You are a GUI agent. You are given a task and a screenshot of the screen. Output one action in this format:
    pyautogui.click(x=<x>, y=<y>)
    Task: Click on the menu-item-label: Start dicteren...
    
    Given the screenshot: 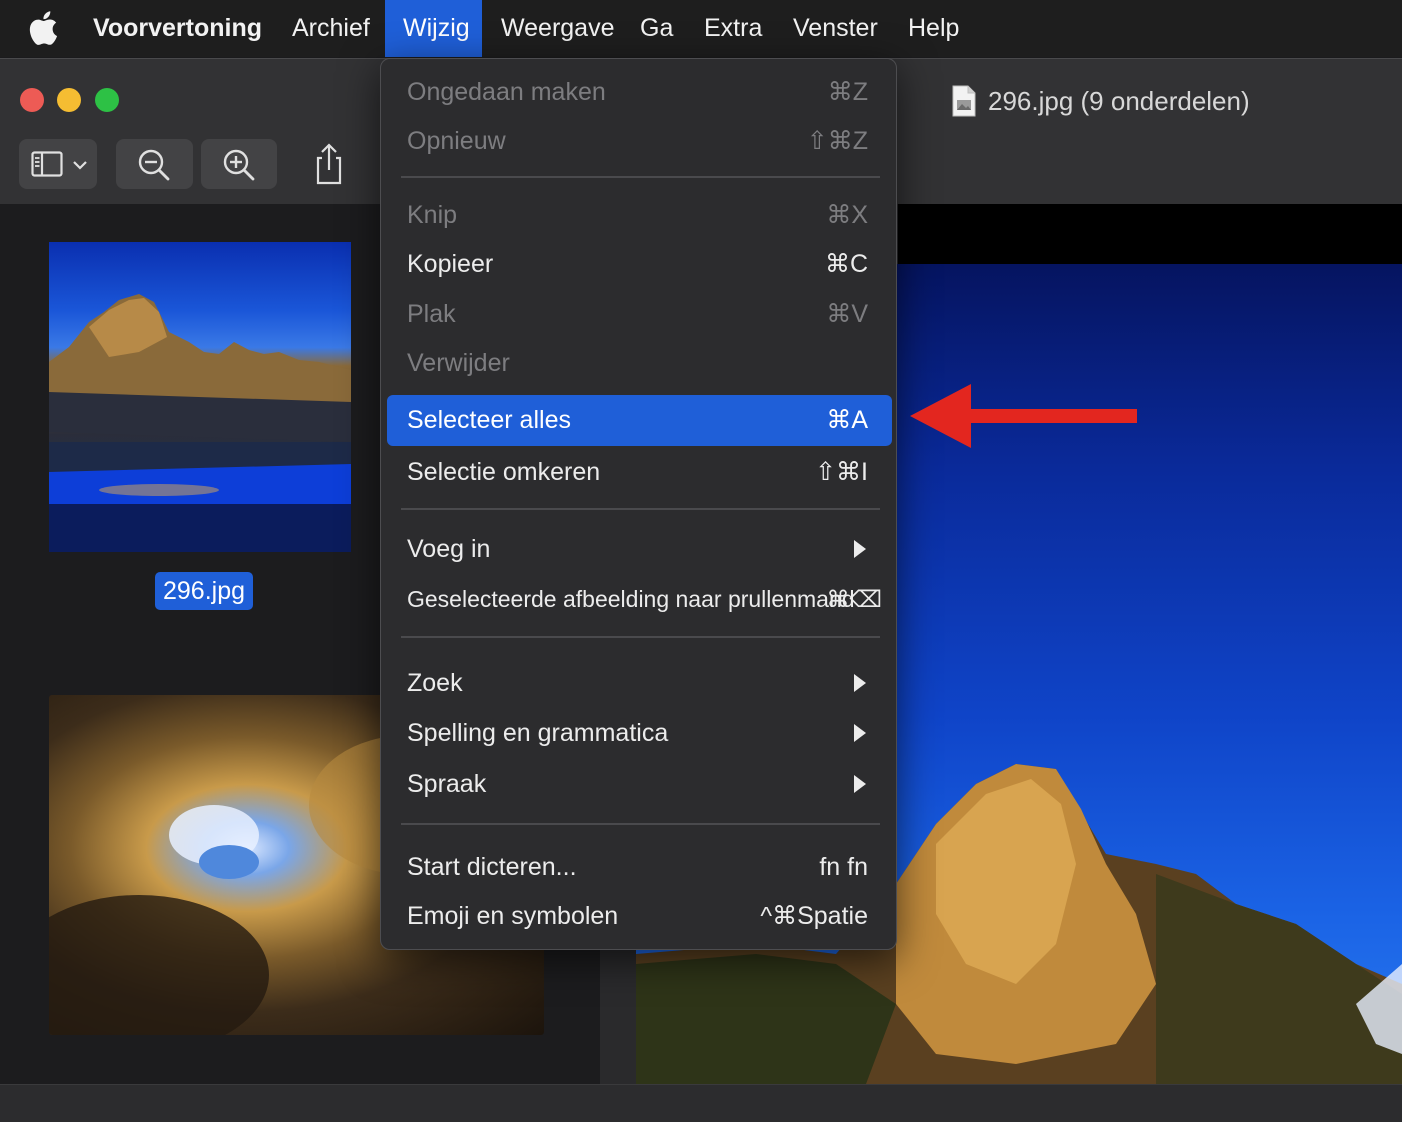 What is the action you would take?
    pyautogui.click(x=492, y=867)
    